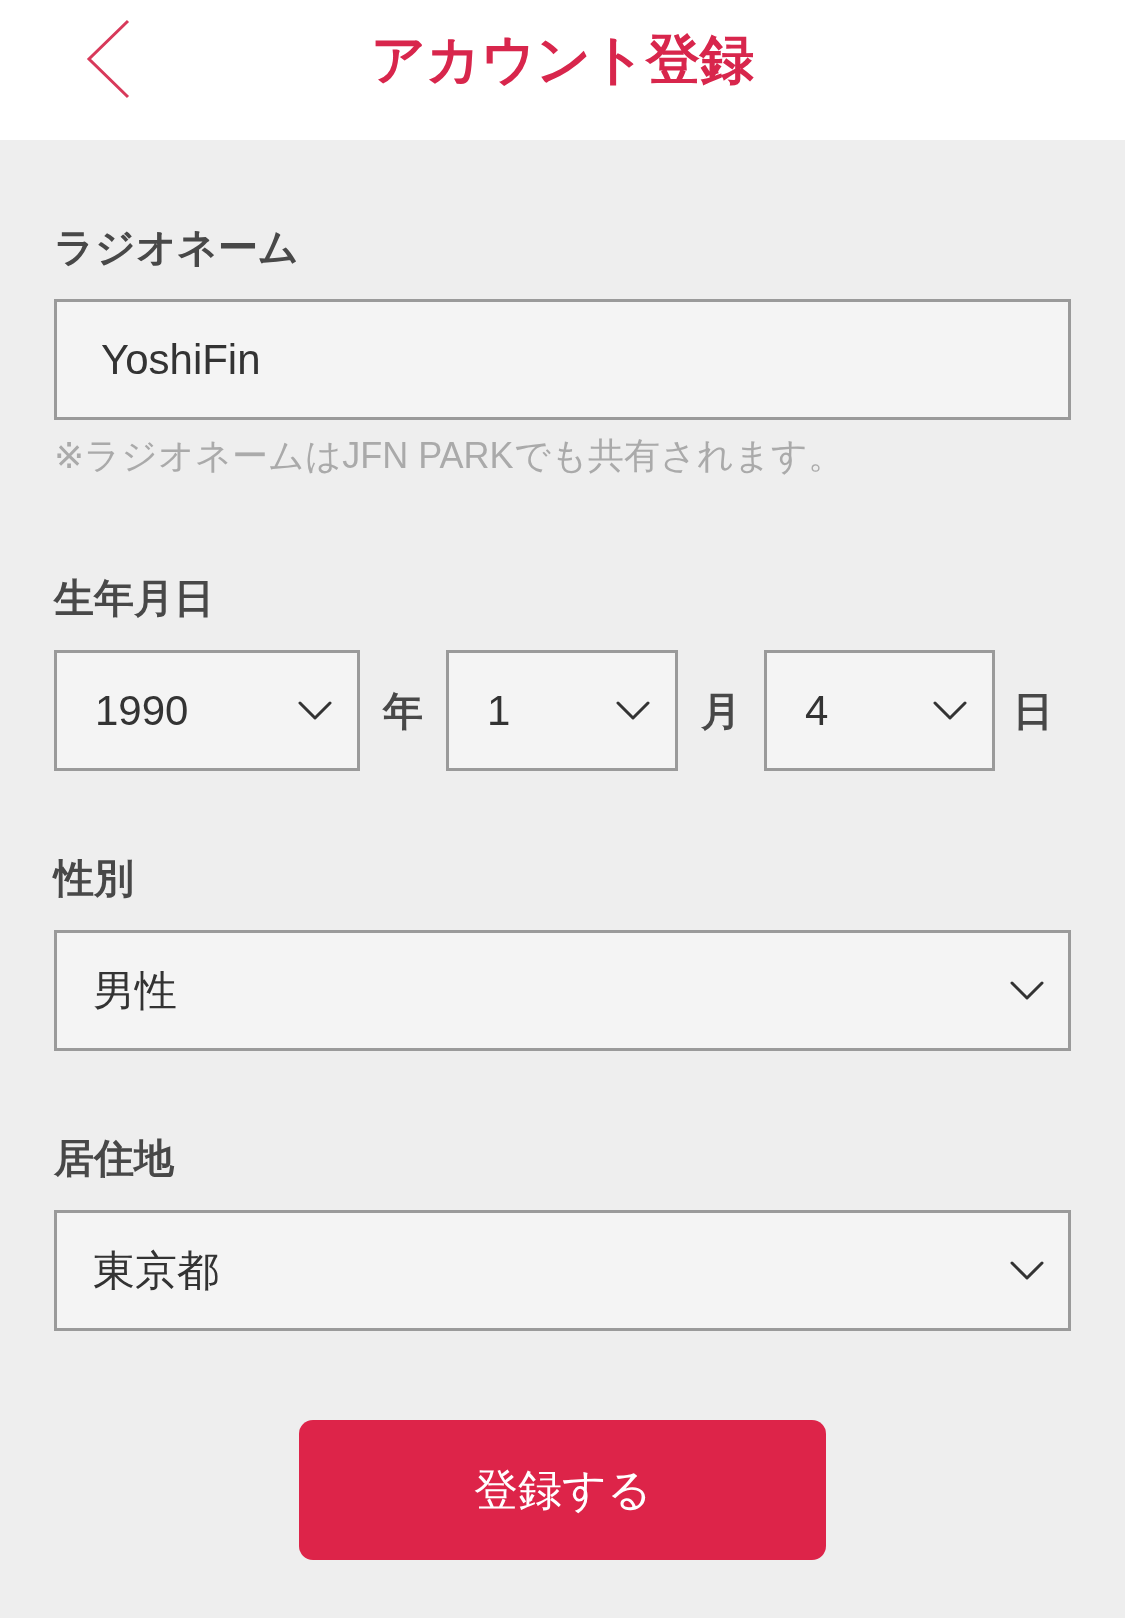 This screenshot has width=1125, height=1618. What do you see at coordinates (562, 710) in the screenshot?
I see `date-select: 1` at bounding box center [562, 710].